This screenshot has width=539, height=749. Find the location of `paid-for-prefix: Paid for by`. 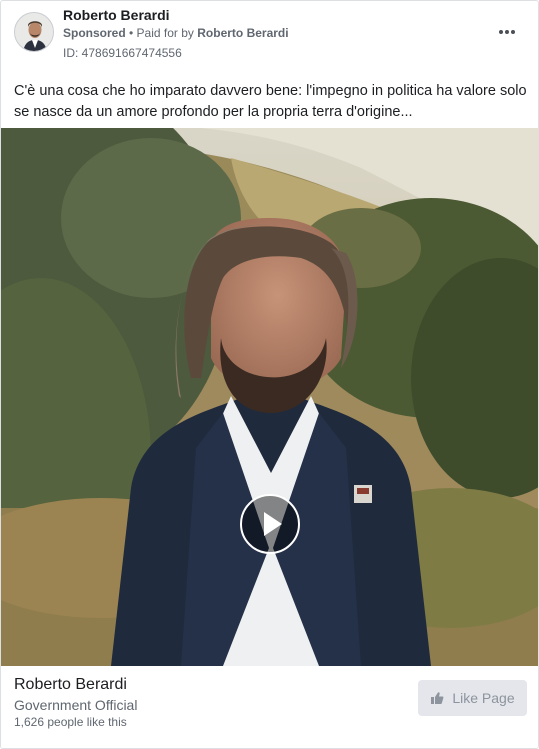

paid-for-prefix: Paid for by is located at coordinates (167, 33).